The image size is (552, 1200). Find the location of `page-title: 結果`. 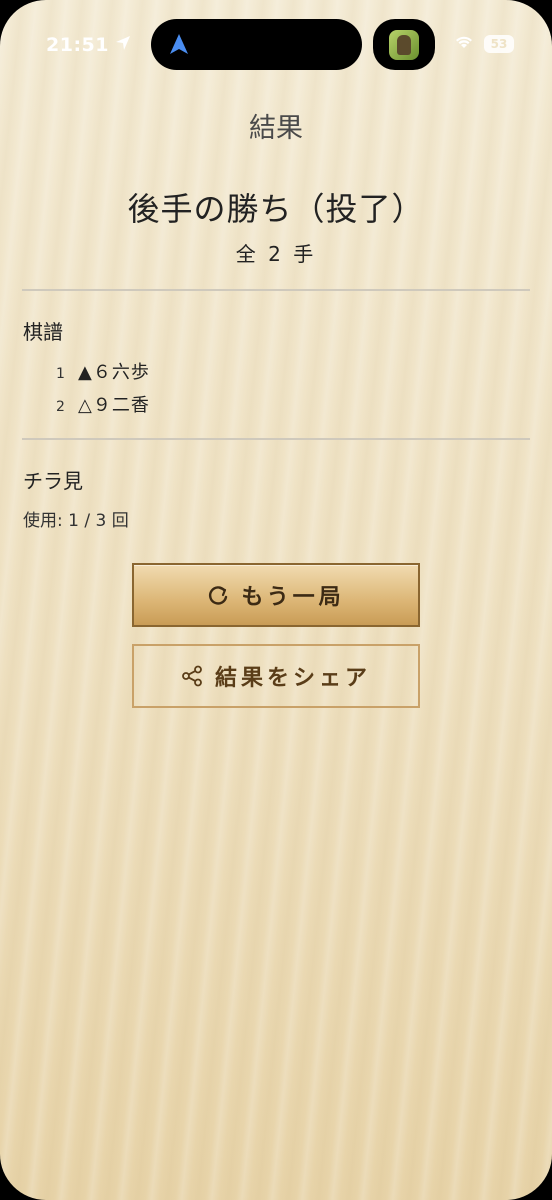

page-title: 結果 is located at coordinates (276, 128).